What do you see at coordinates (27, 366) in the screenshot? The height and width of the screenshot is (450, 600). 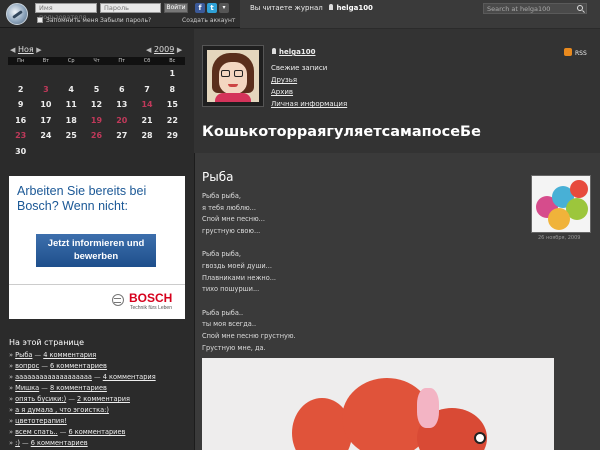 I see `entry-link: вопрос` at bounding box center [27, 366].